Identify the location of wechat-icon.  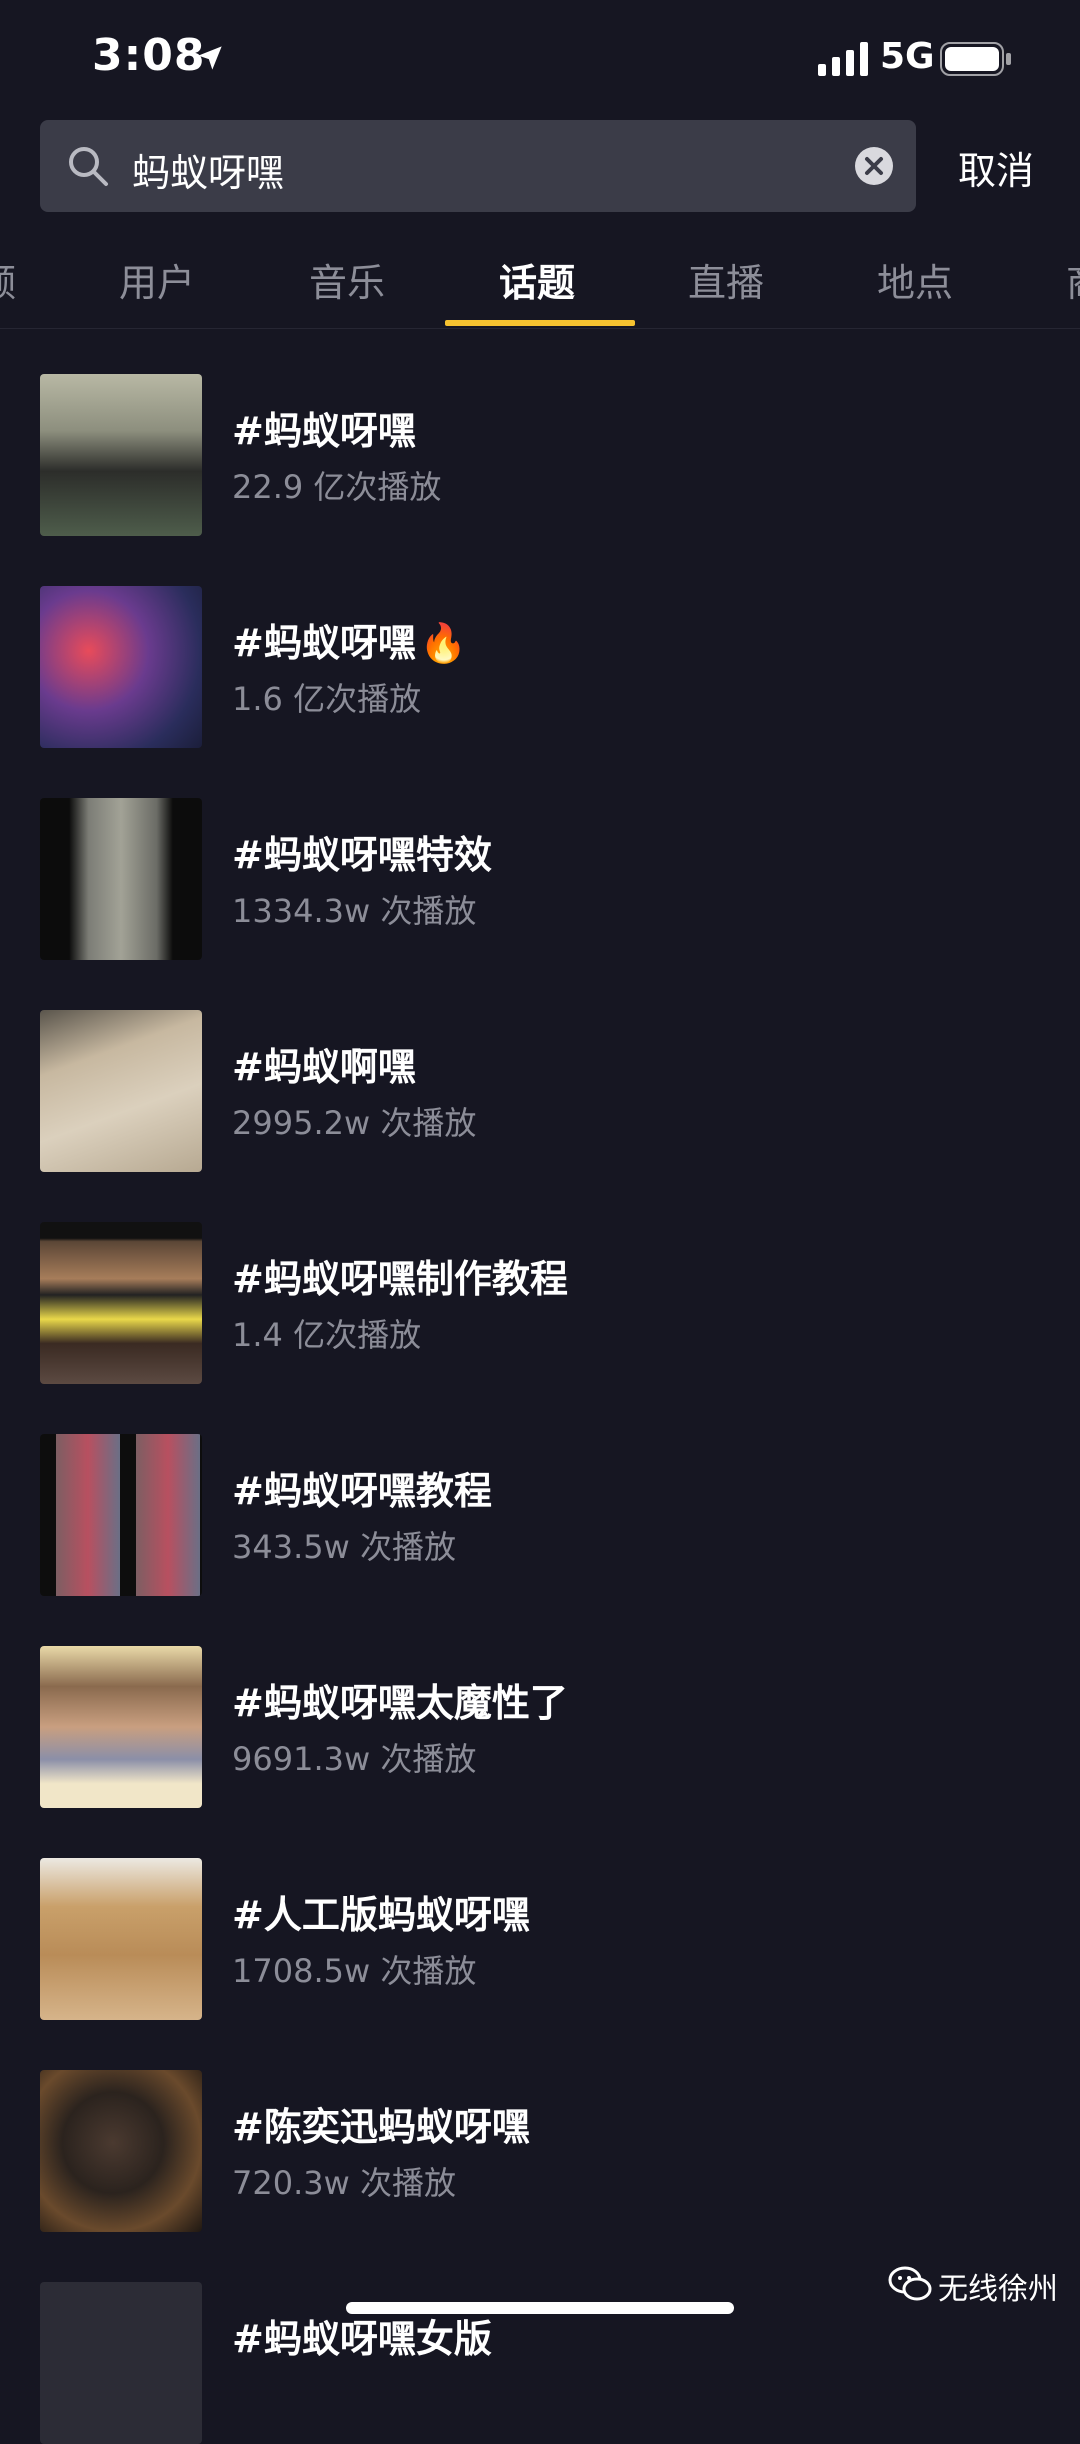
(910, 2283).